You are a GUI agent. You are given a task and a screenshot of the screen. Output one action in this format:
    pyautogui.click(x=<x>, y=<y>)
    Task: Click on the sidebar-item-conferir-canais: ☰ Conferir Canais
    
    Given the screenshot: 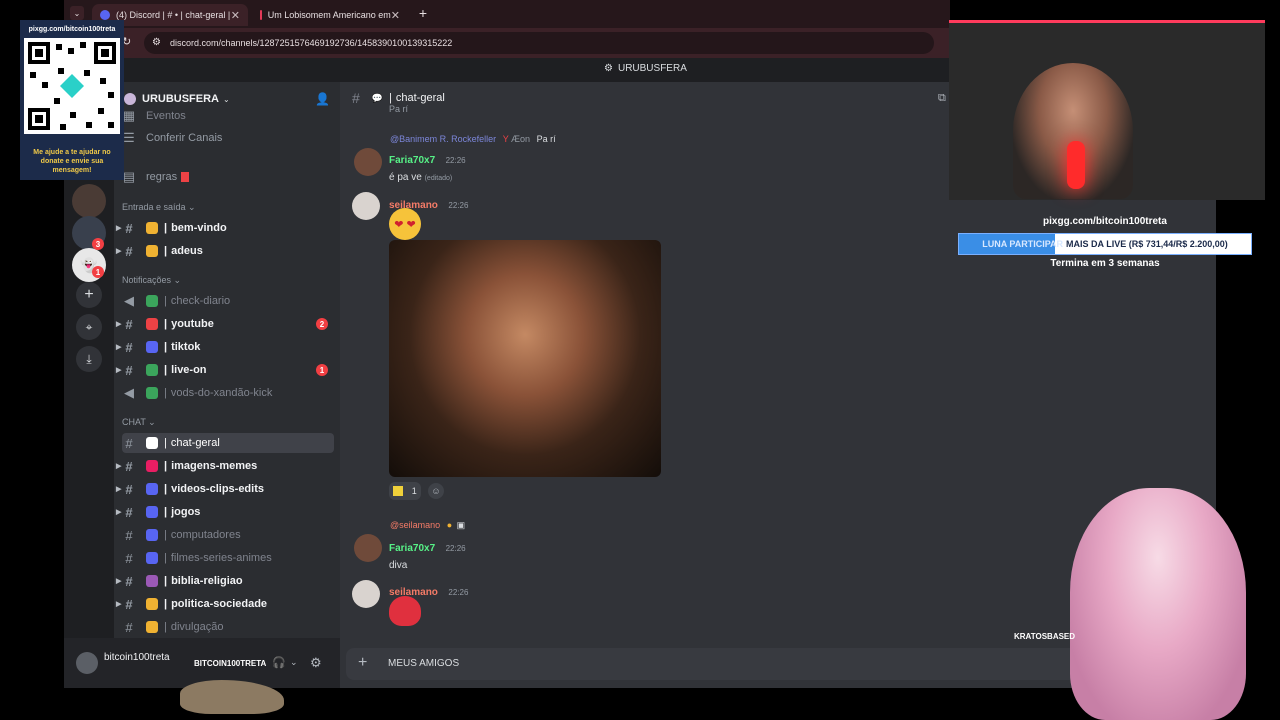 What is the action you would take?
    pyautogui.click(x=228, y=138)
    